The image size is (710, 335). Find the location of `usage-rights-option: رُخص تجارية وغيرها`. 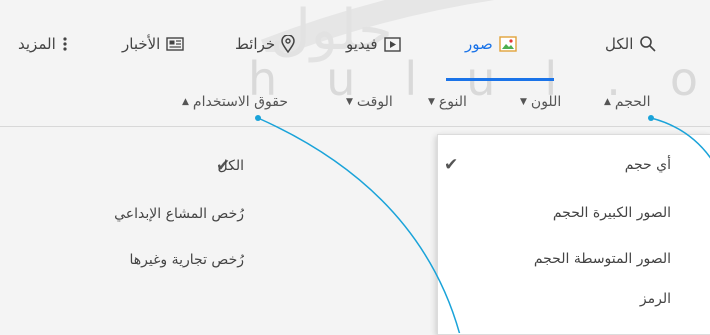

usage-rights-option: رُخص تجارية وغيرها is located at coordinates (186, 260).